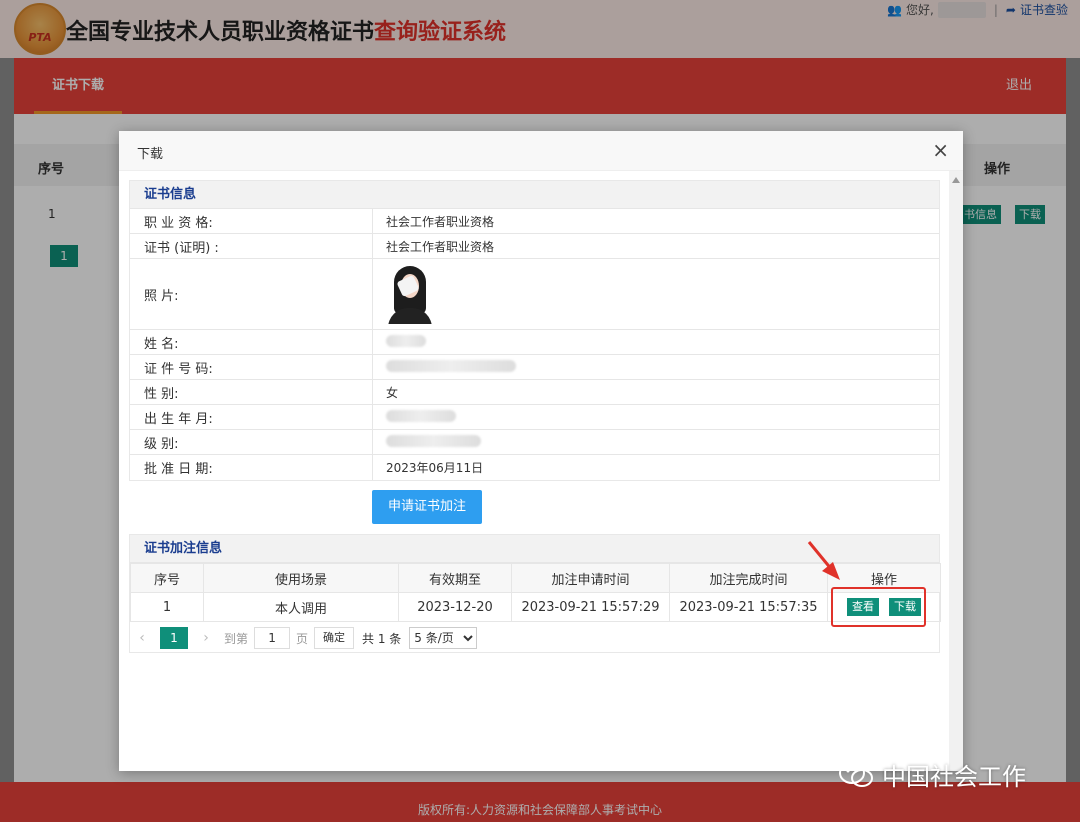  Describe the element at coordinates (534, 442) in the screenshot. I see `info-row-level: 级 别:` at that location.